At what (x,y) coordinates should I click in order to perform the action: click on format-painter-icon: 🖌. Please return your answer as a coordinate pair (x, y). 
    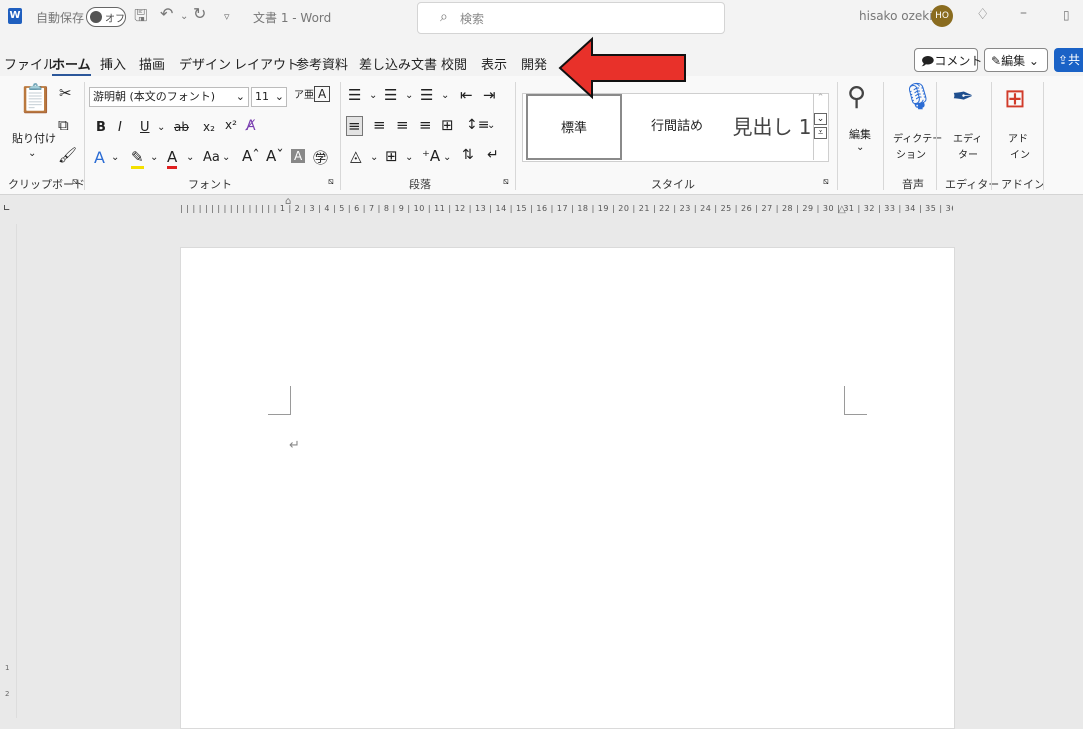
    Looking at the image, I should click on (67, 155).